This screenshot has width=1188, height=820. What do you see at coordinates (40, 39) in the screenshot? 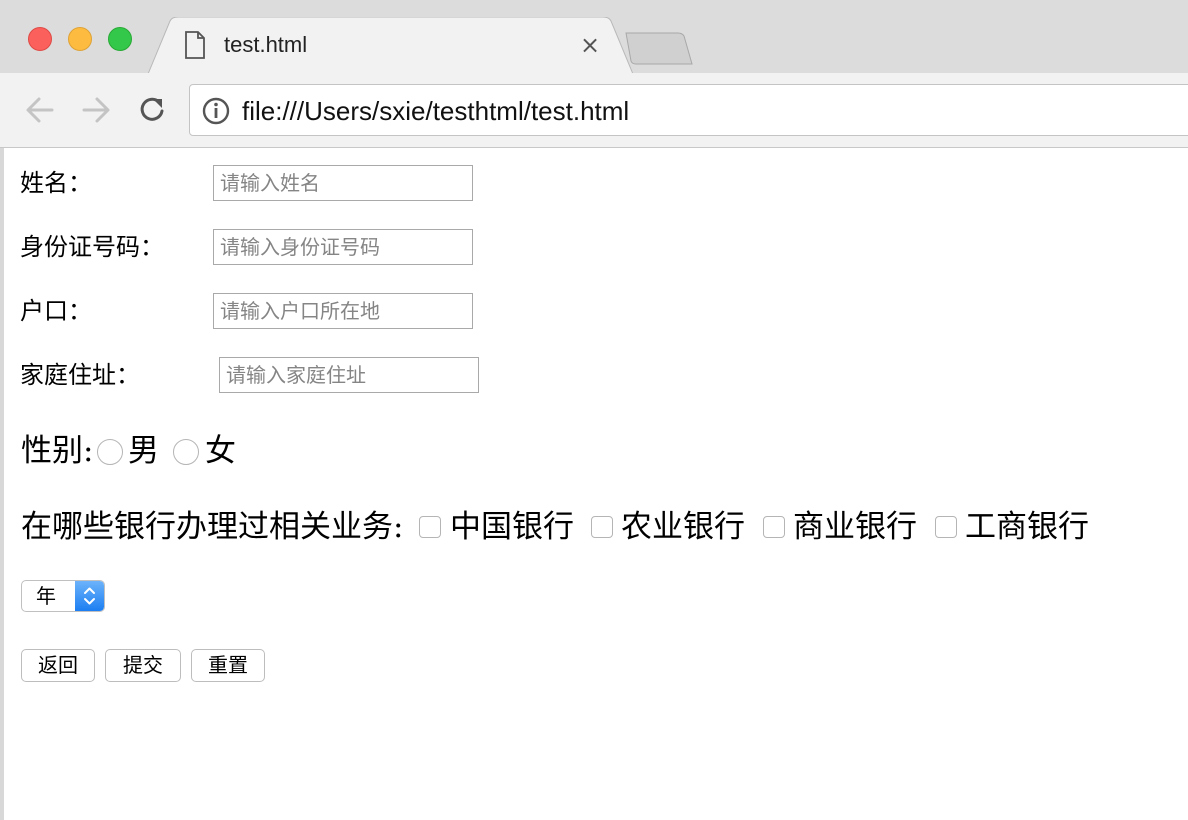
I see `window-close-button` at bounding box center [40, 39].